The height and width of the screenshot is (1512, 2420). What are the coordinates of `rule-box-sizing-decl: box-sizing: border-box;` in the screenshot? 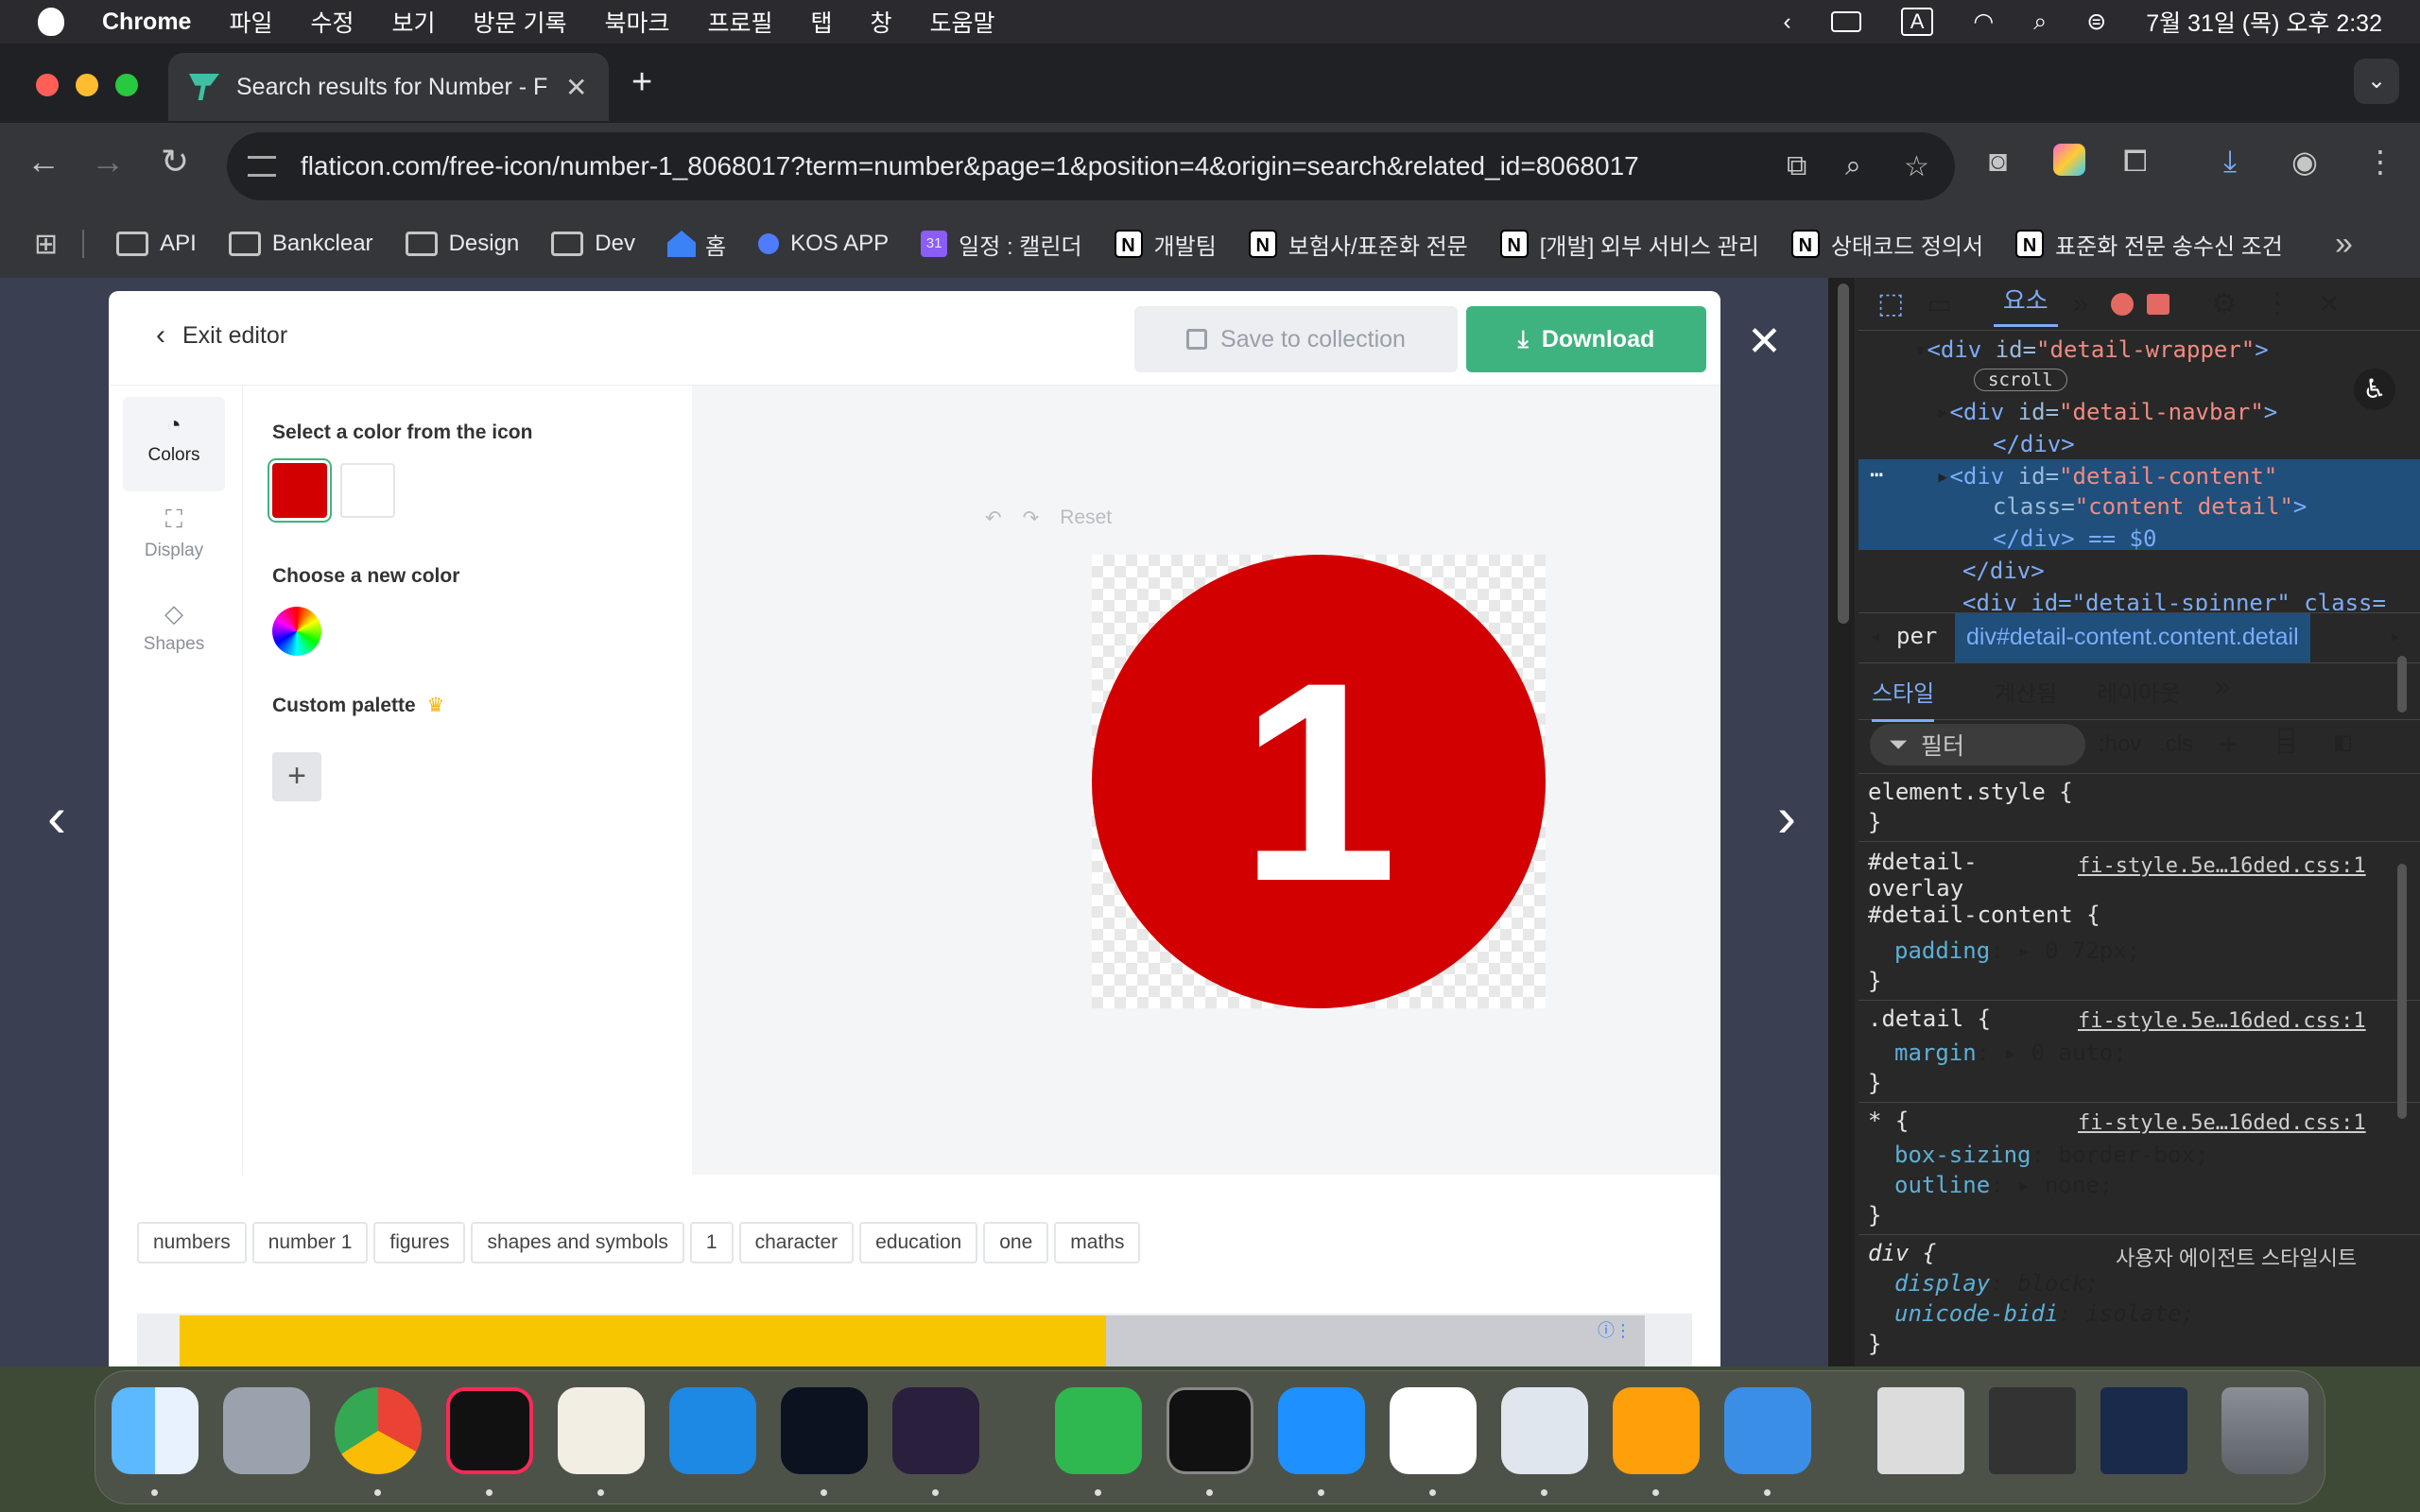 It's located at (2051, 1155).